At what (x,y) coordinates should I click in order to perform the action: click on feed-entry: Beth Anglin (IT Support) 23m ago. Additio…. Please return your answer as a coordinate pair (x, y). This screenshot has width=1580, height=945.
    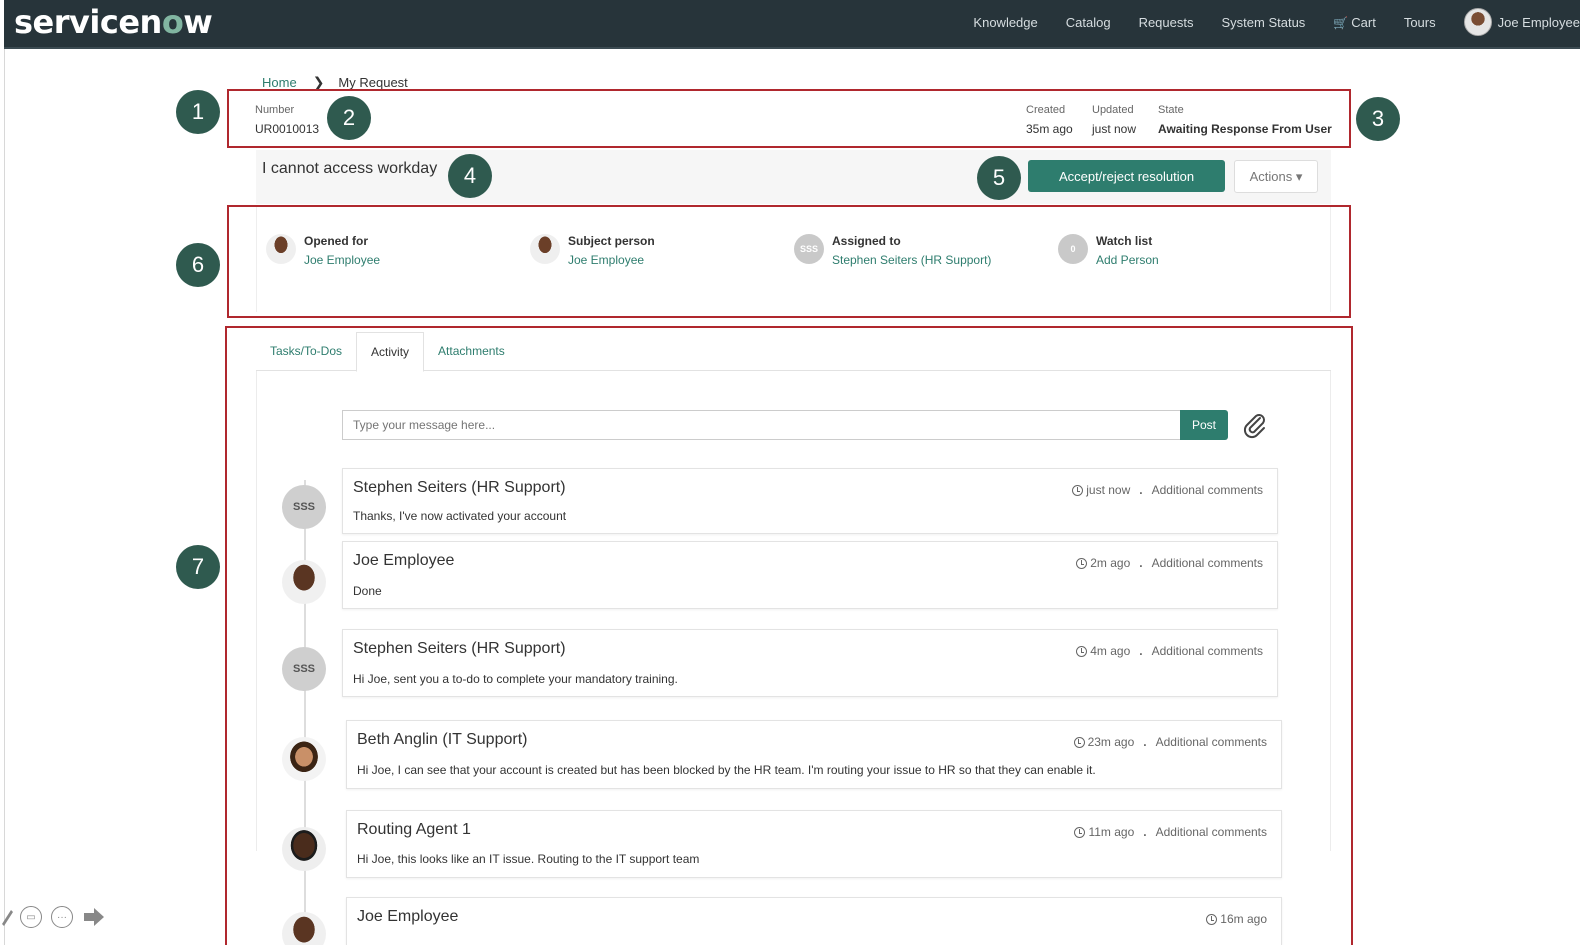
    Looking at the image, I should click on (814, 754).